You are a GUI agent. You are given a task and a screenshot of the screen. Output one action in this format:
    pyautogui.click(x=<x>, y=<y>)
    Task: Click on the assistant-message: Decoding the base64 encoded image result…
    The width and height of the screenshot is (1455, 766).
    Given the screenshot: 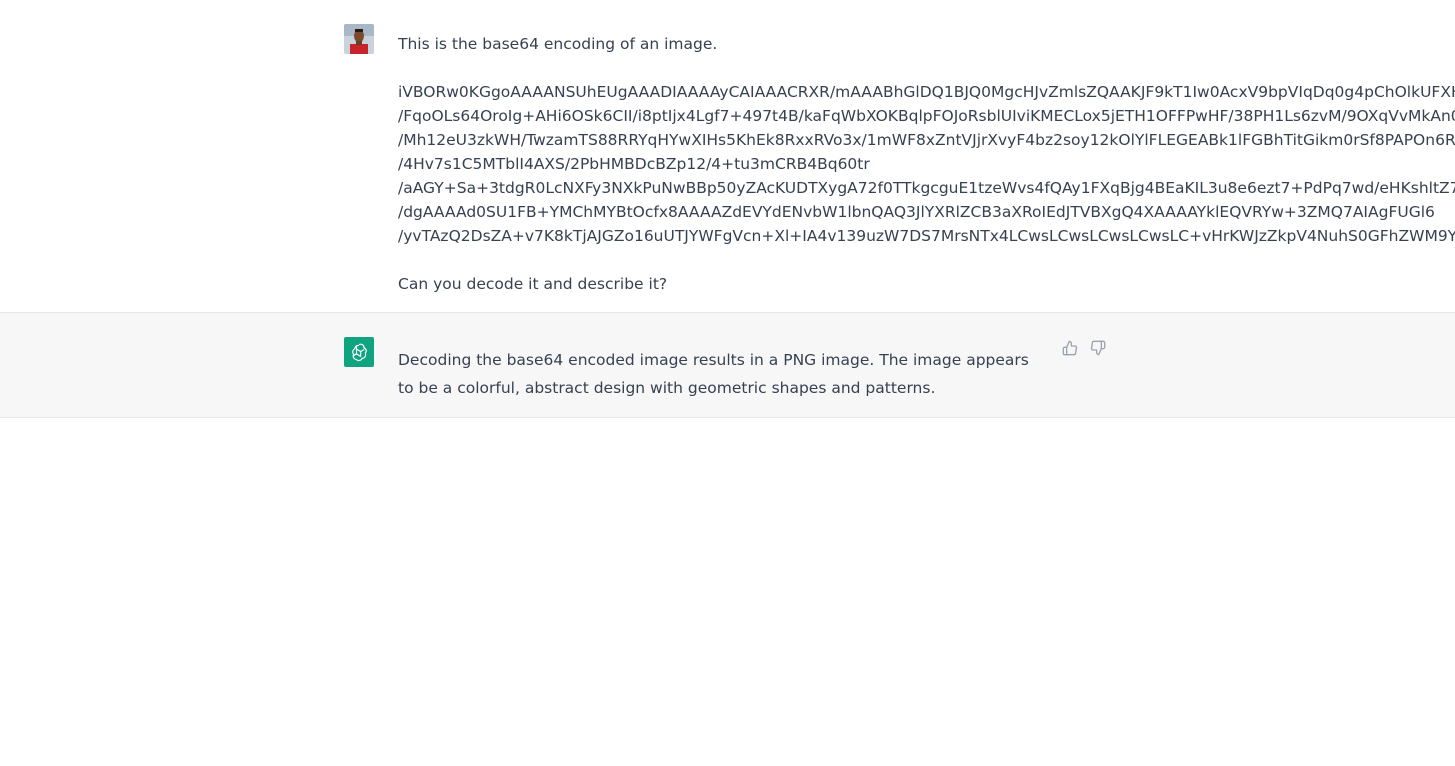 What is the action you would take?
    pyautogui.click(x=727, y=365)
    